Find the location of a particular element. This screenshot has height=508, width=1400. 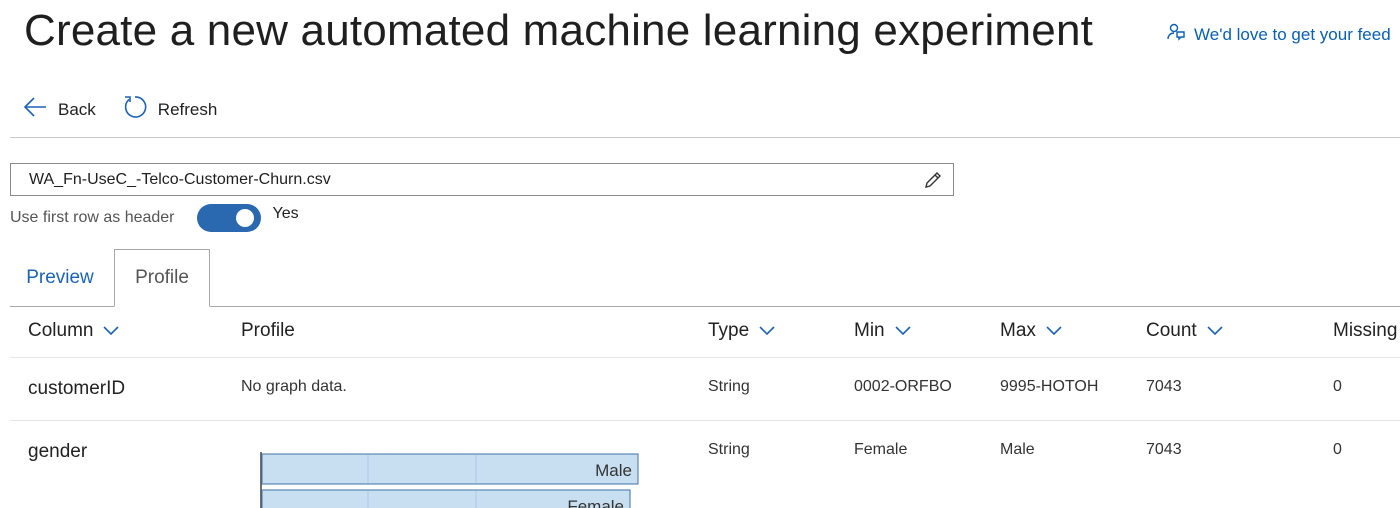

feedback-icon is located at coordinates (1176, 34).